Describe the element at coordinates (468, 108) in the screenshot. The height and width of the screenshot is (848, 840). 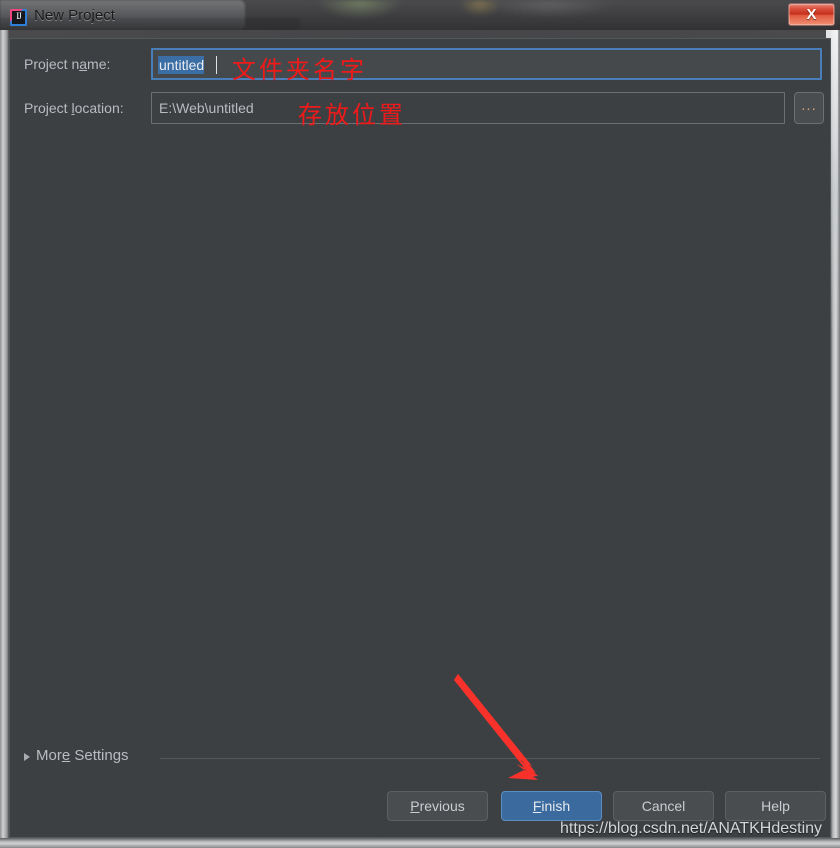
I see `project-location-input: E:\Web\untitled` at that location.